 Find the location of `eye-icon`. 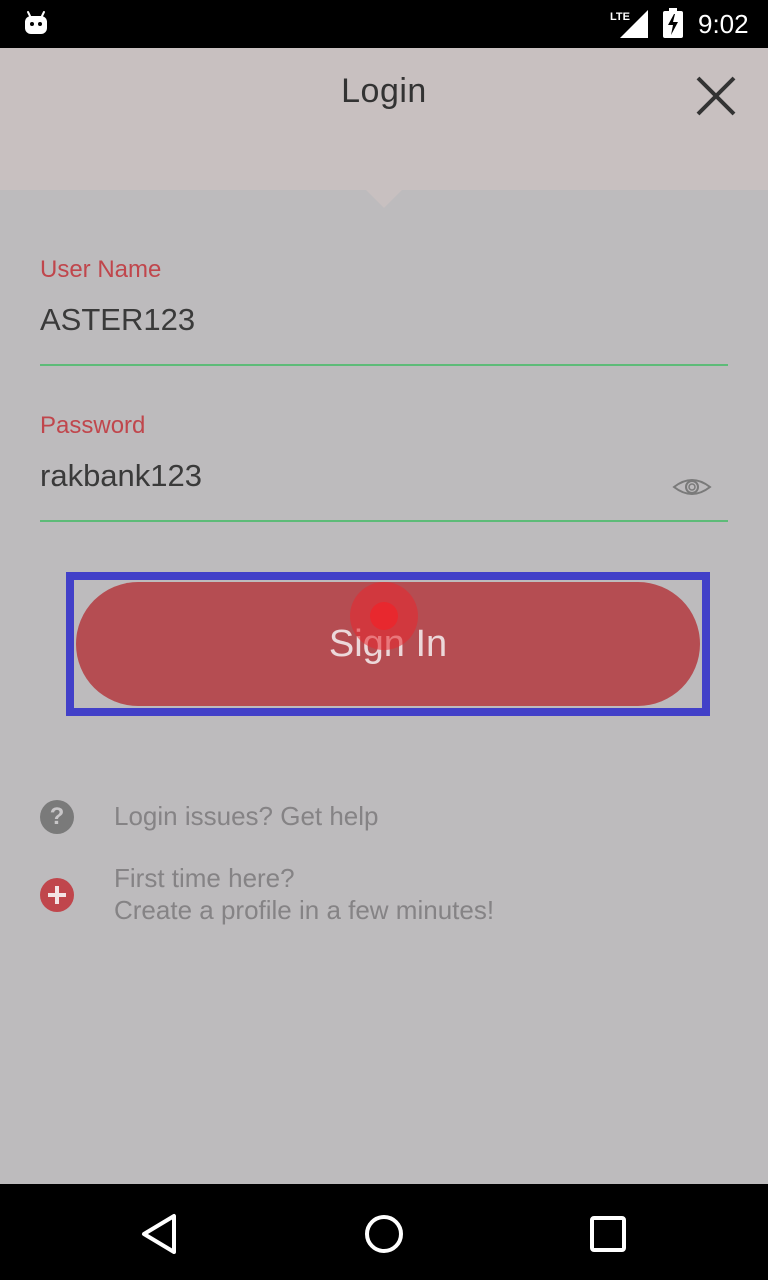

eye-icon is located at coordinates (692, 487).